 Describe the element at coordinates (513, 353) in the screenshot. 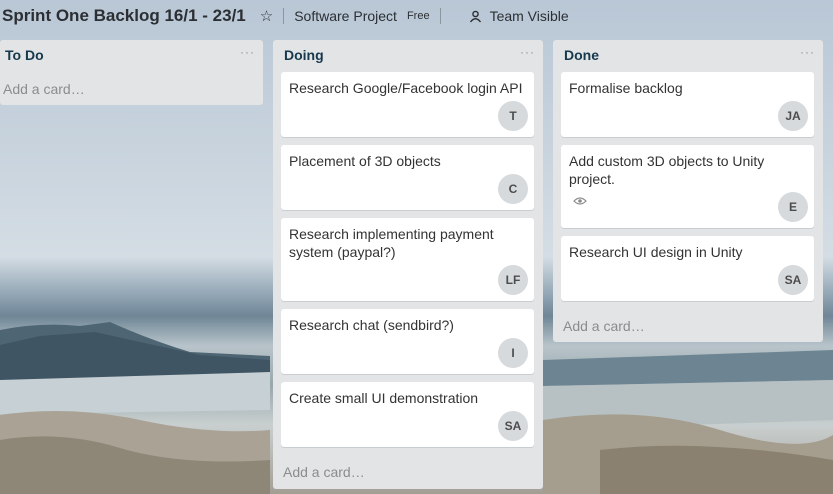

I see `member-avatar: I` at that location.